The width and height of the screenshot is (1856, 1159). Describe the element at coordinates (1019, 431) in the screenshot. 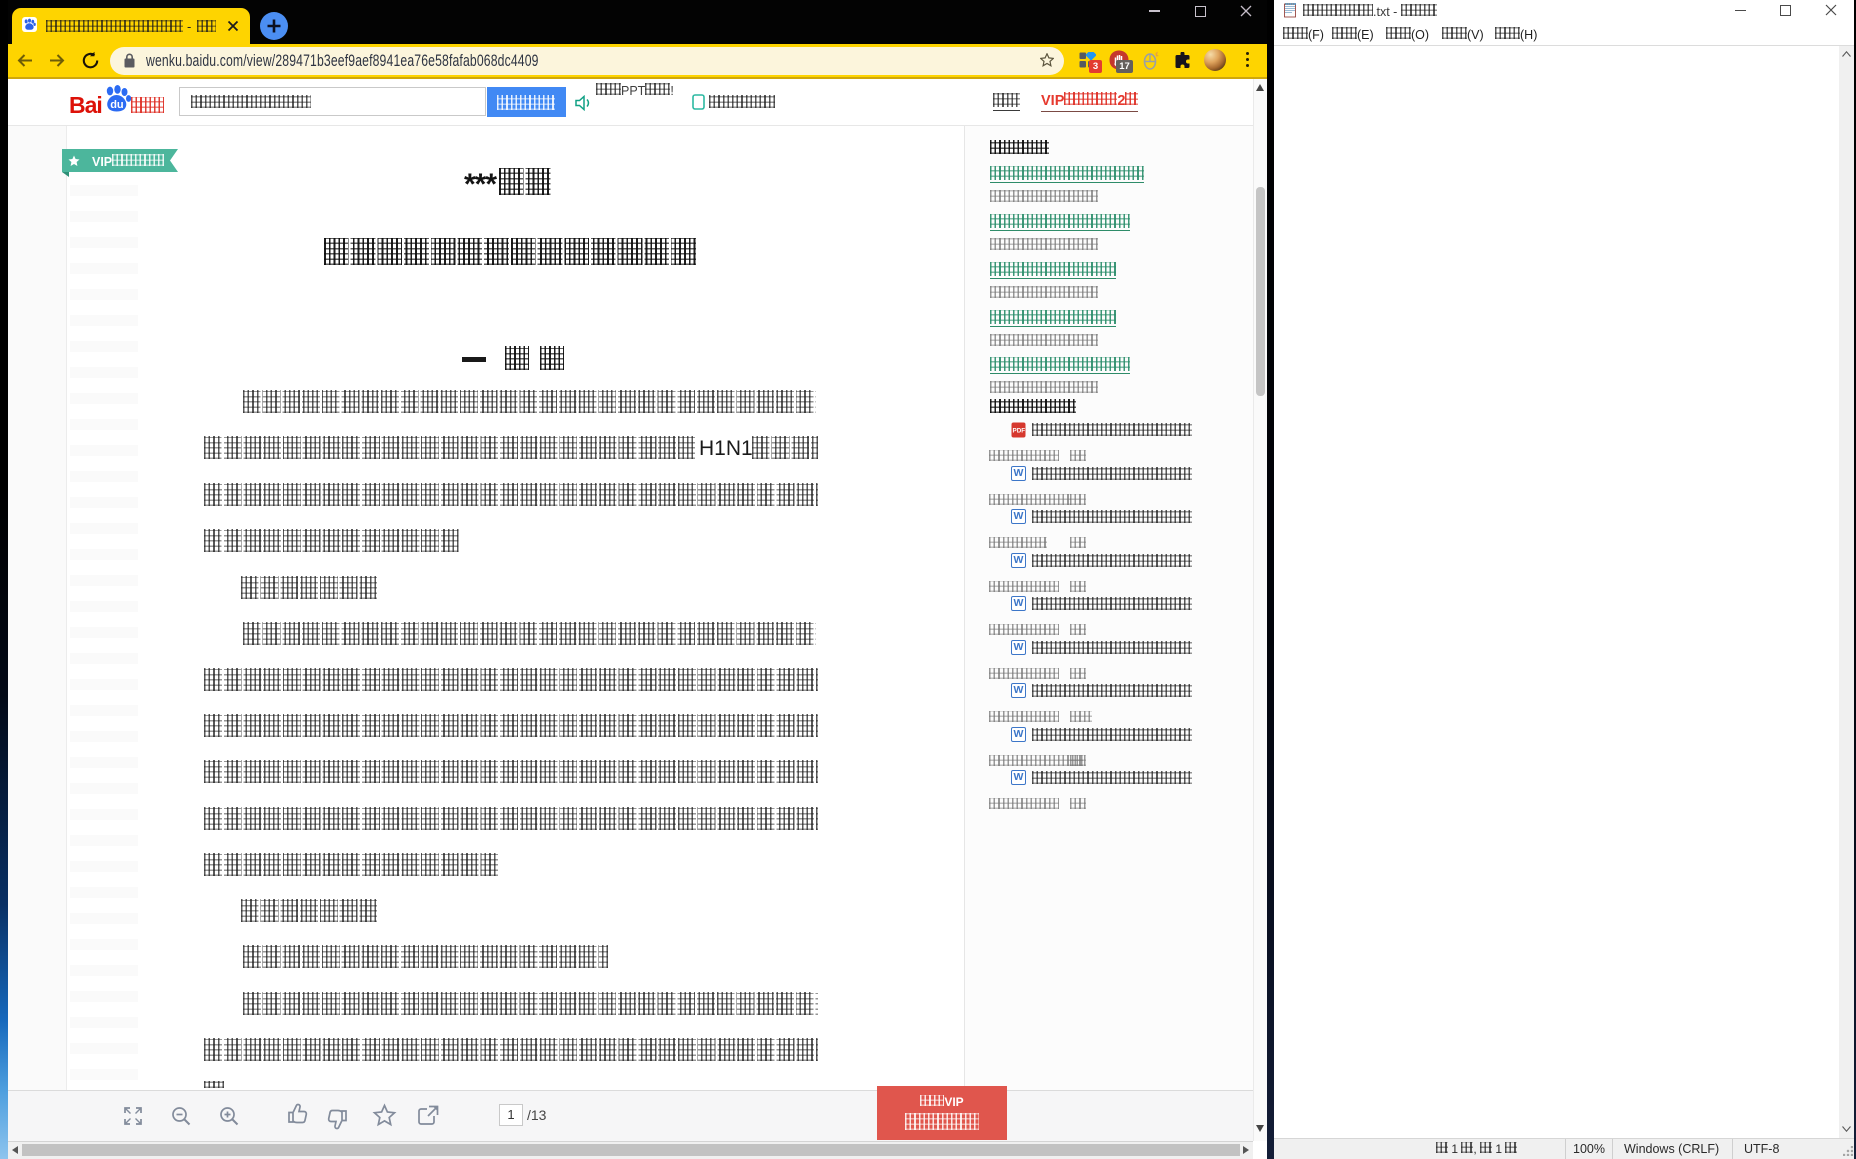

I see `svg-text: PDF` at that location.